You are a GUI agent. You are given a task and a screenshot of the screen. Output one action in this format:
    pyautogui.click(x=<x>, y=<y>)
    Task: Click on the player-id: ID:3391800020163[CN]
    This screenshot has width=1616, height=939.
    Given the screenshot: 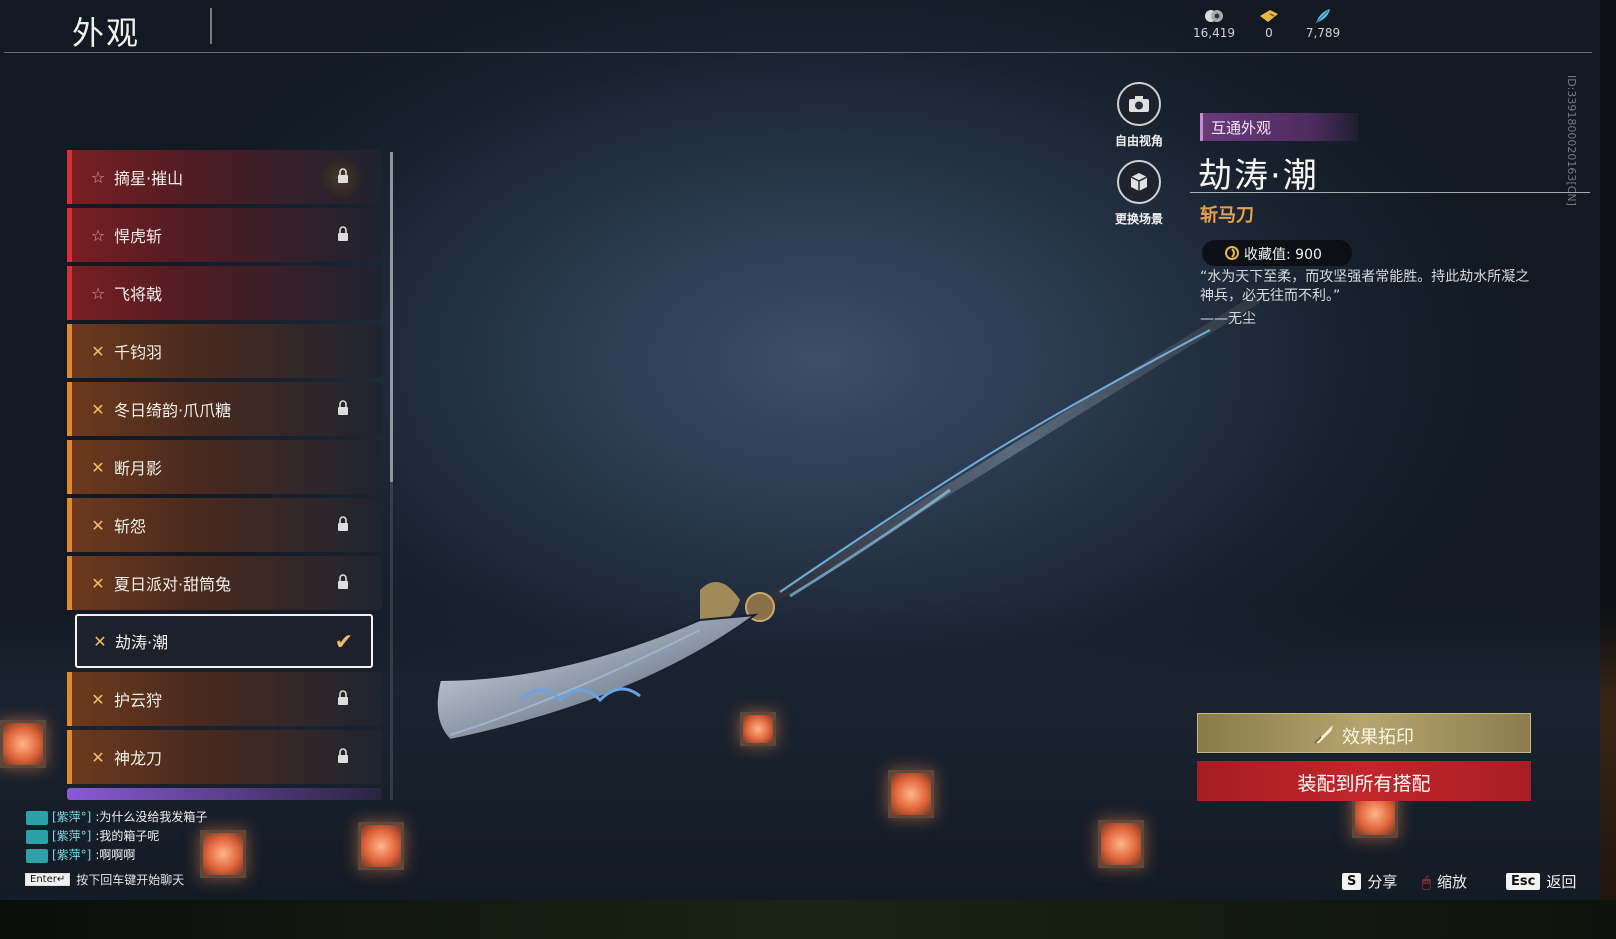 What is the action you would take?
    pyautogui.click(x=1571, y=140)
    